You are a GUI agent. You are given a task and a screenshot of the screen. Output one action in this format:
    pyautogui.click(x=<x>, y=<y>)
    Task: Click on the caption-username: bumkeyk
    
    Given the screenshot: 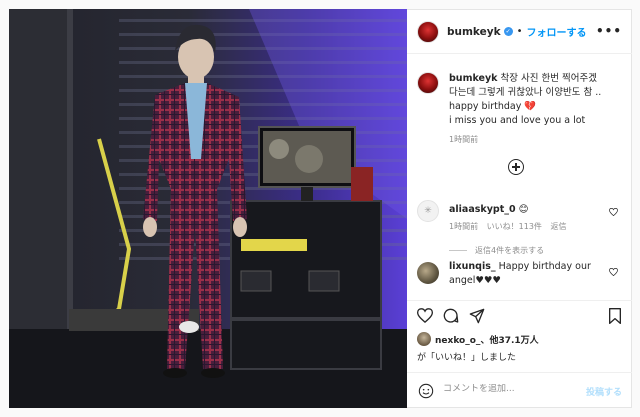 What is the action you would take?
    pyautogui.click(x=473, y=78)
    